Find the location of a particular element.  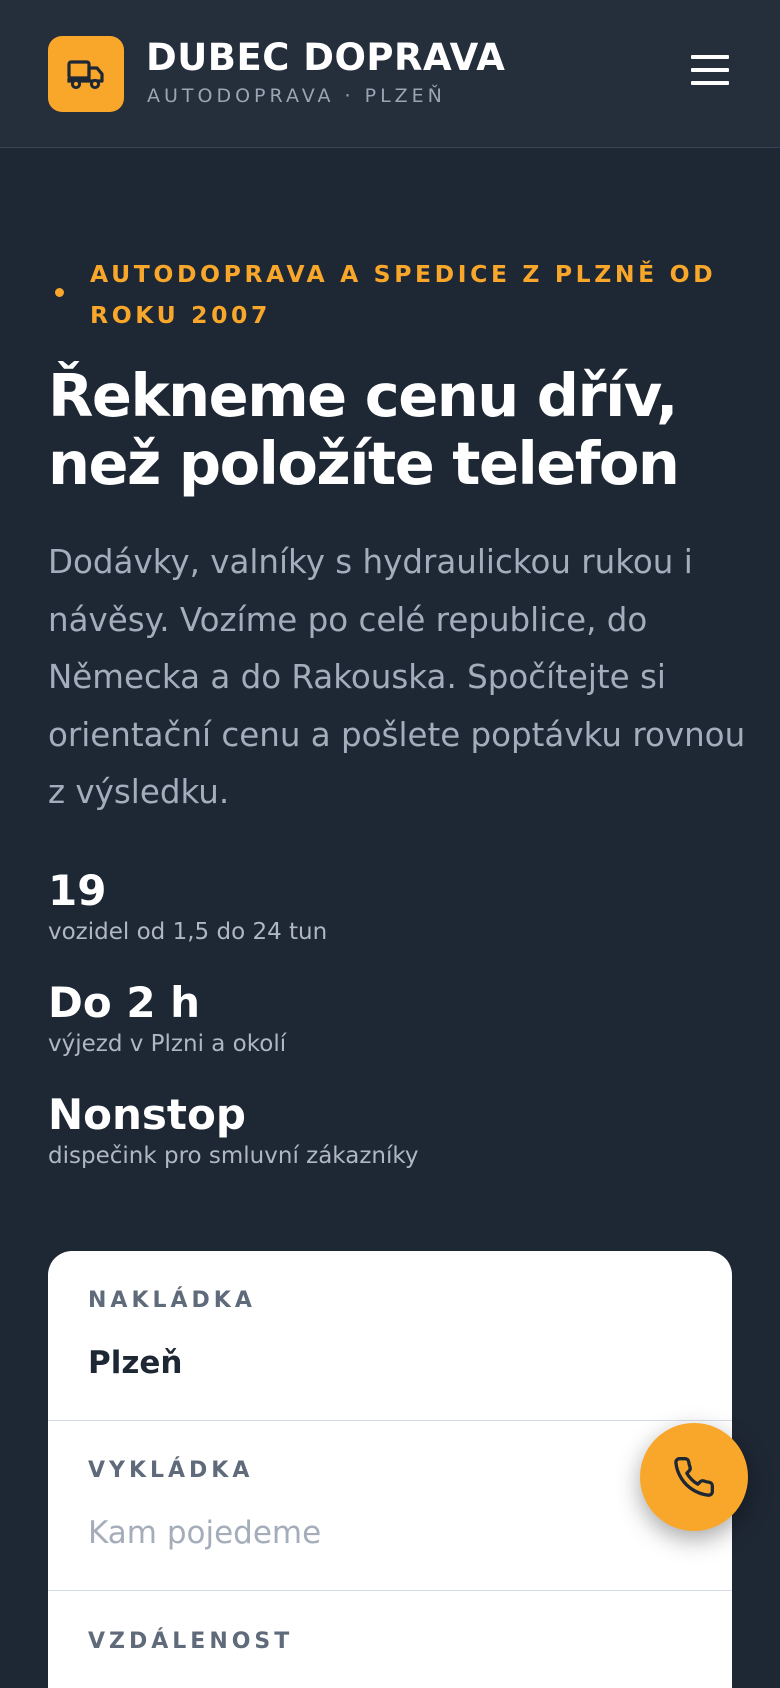

truck-icon is located at coordinates (85, 75).